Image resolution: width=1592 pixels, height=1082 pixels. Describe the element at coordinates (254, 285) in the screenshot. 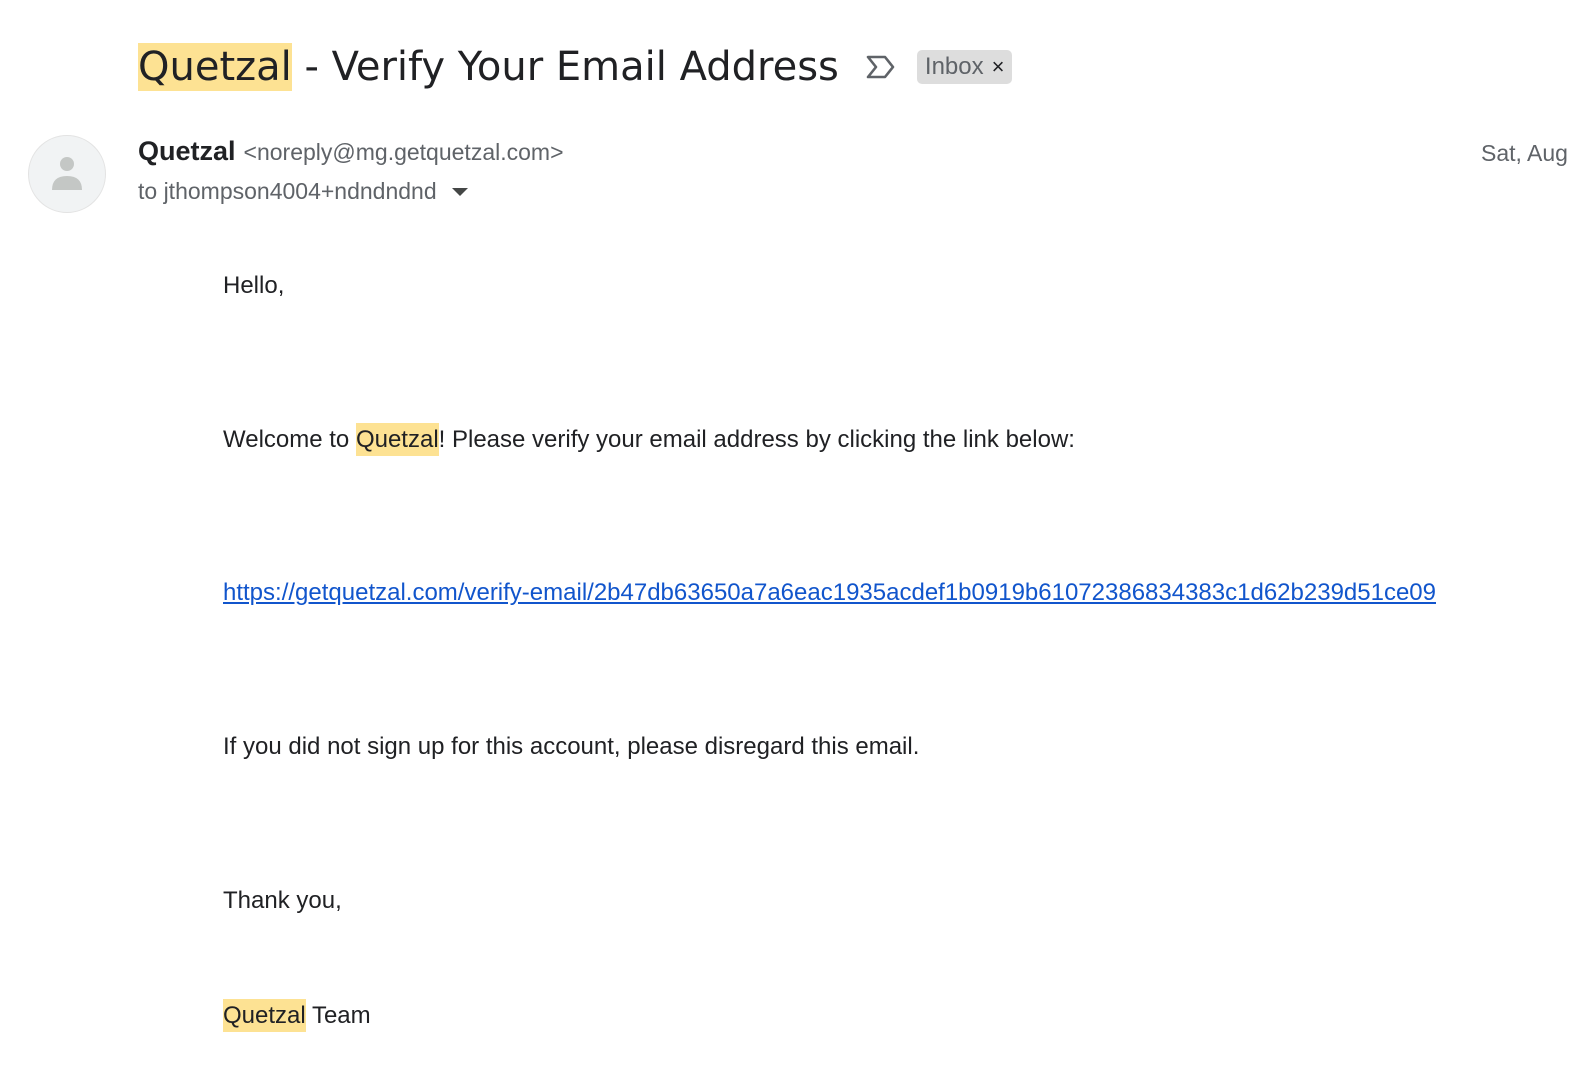

I see `greeting-paragraph: Hello,` at that location.